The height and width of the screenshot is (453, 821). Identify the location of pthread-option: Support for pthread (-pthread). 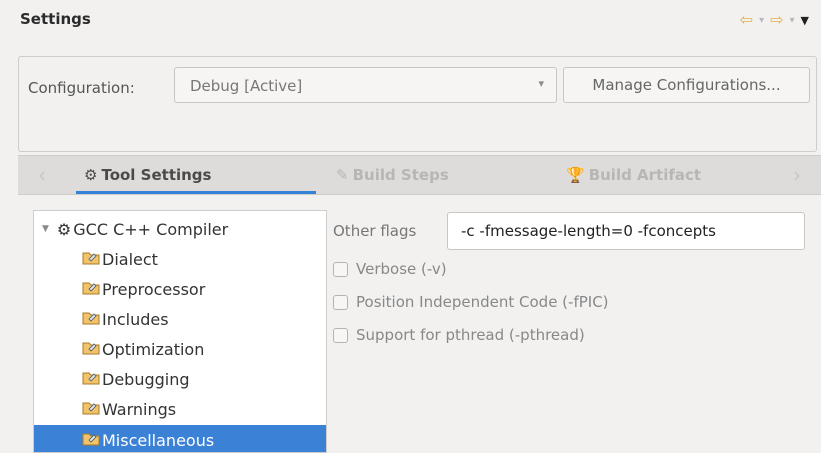
(459, 335).